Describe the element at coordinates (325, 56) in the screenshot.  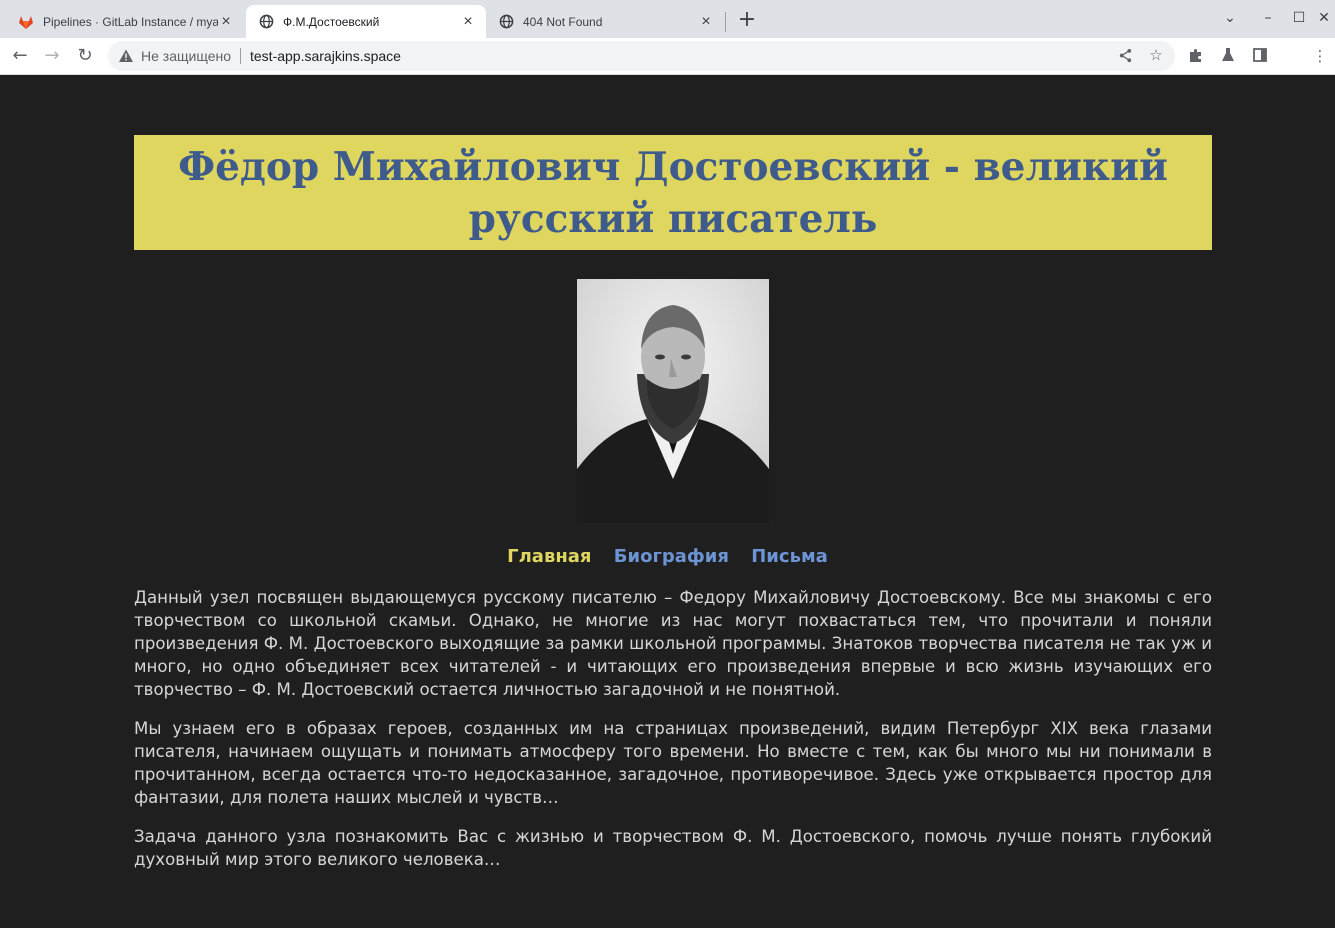
I see `url-text: test-app.sarajkins.space` at that location.